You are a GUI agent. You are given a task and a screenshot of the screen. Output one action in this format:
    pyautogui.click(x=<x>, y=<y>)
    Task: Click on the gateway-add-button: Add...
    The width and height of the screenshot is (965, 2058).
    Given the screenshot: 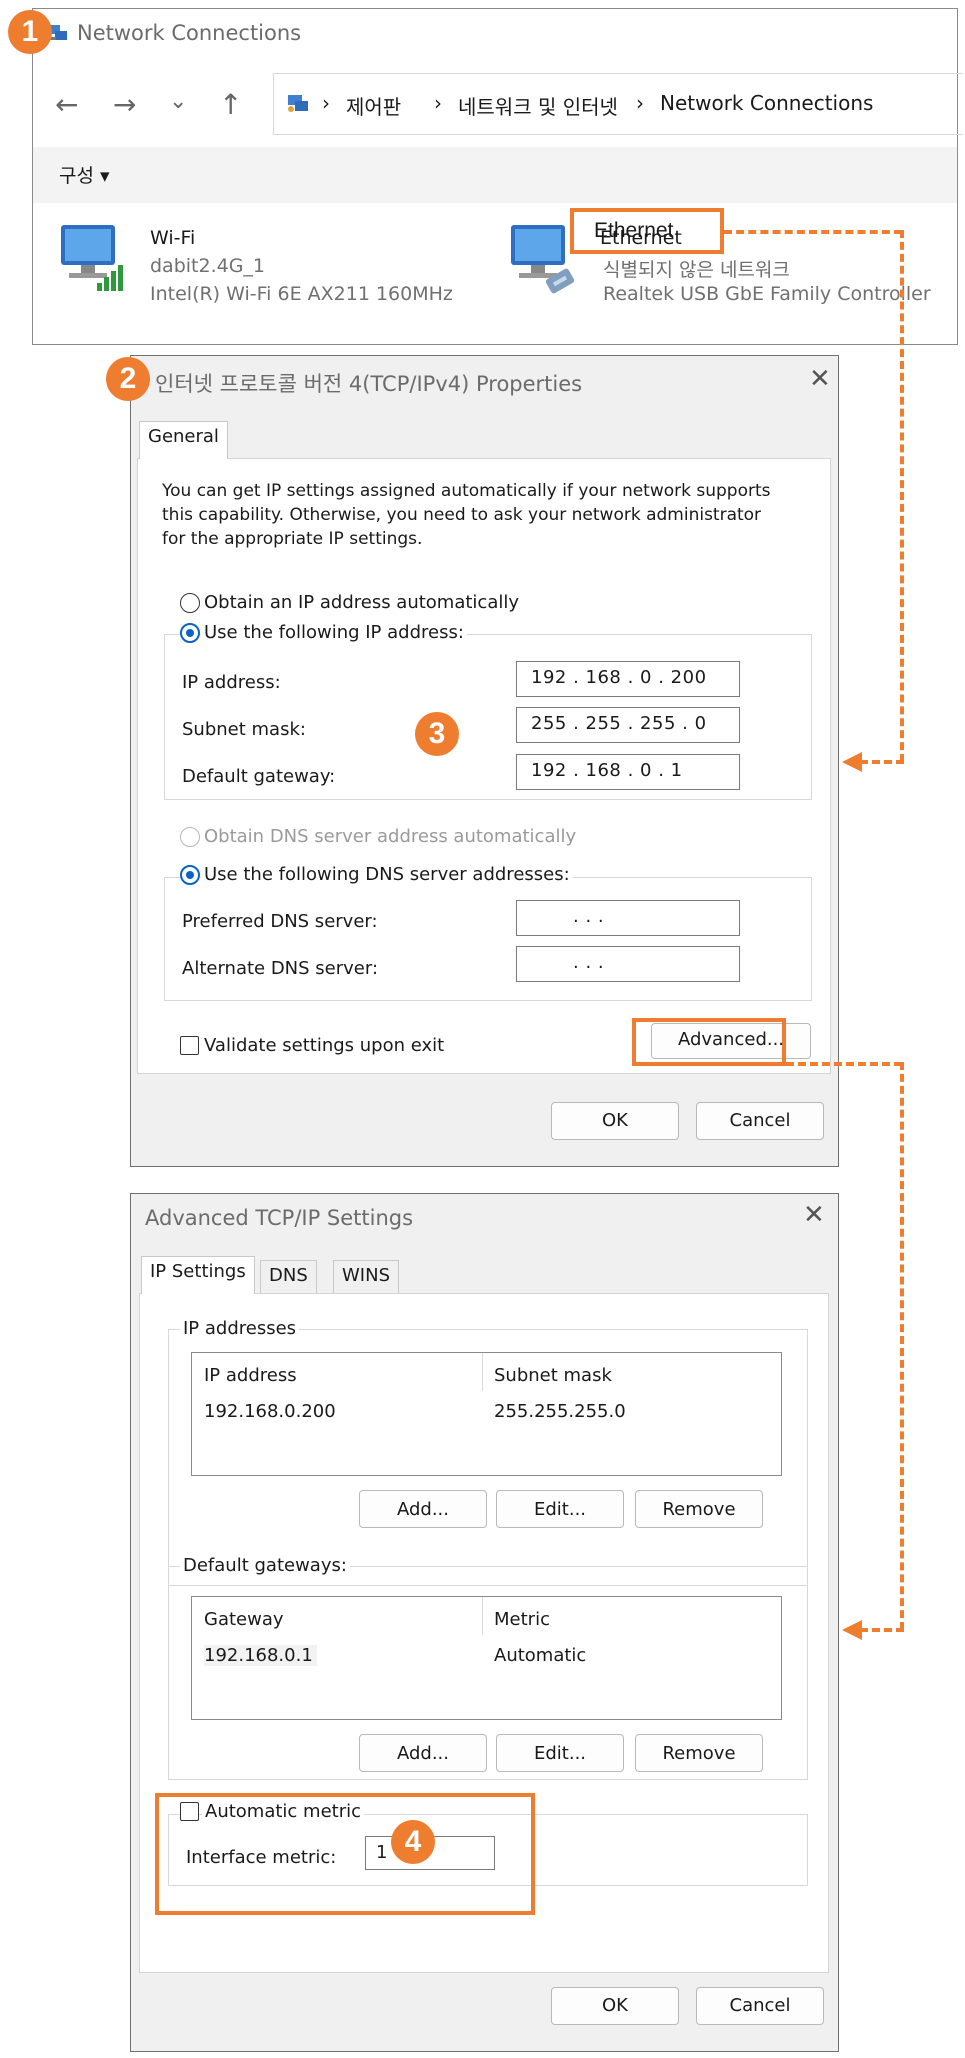 What is the action you would take?
    pyautogui.click(x=423, y=1753)
    